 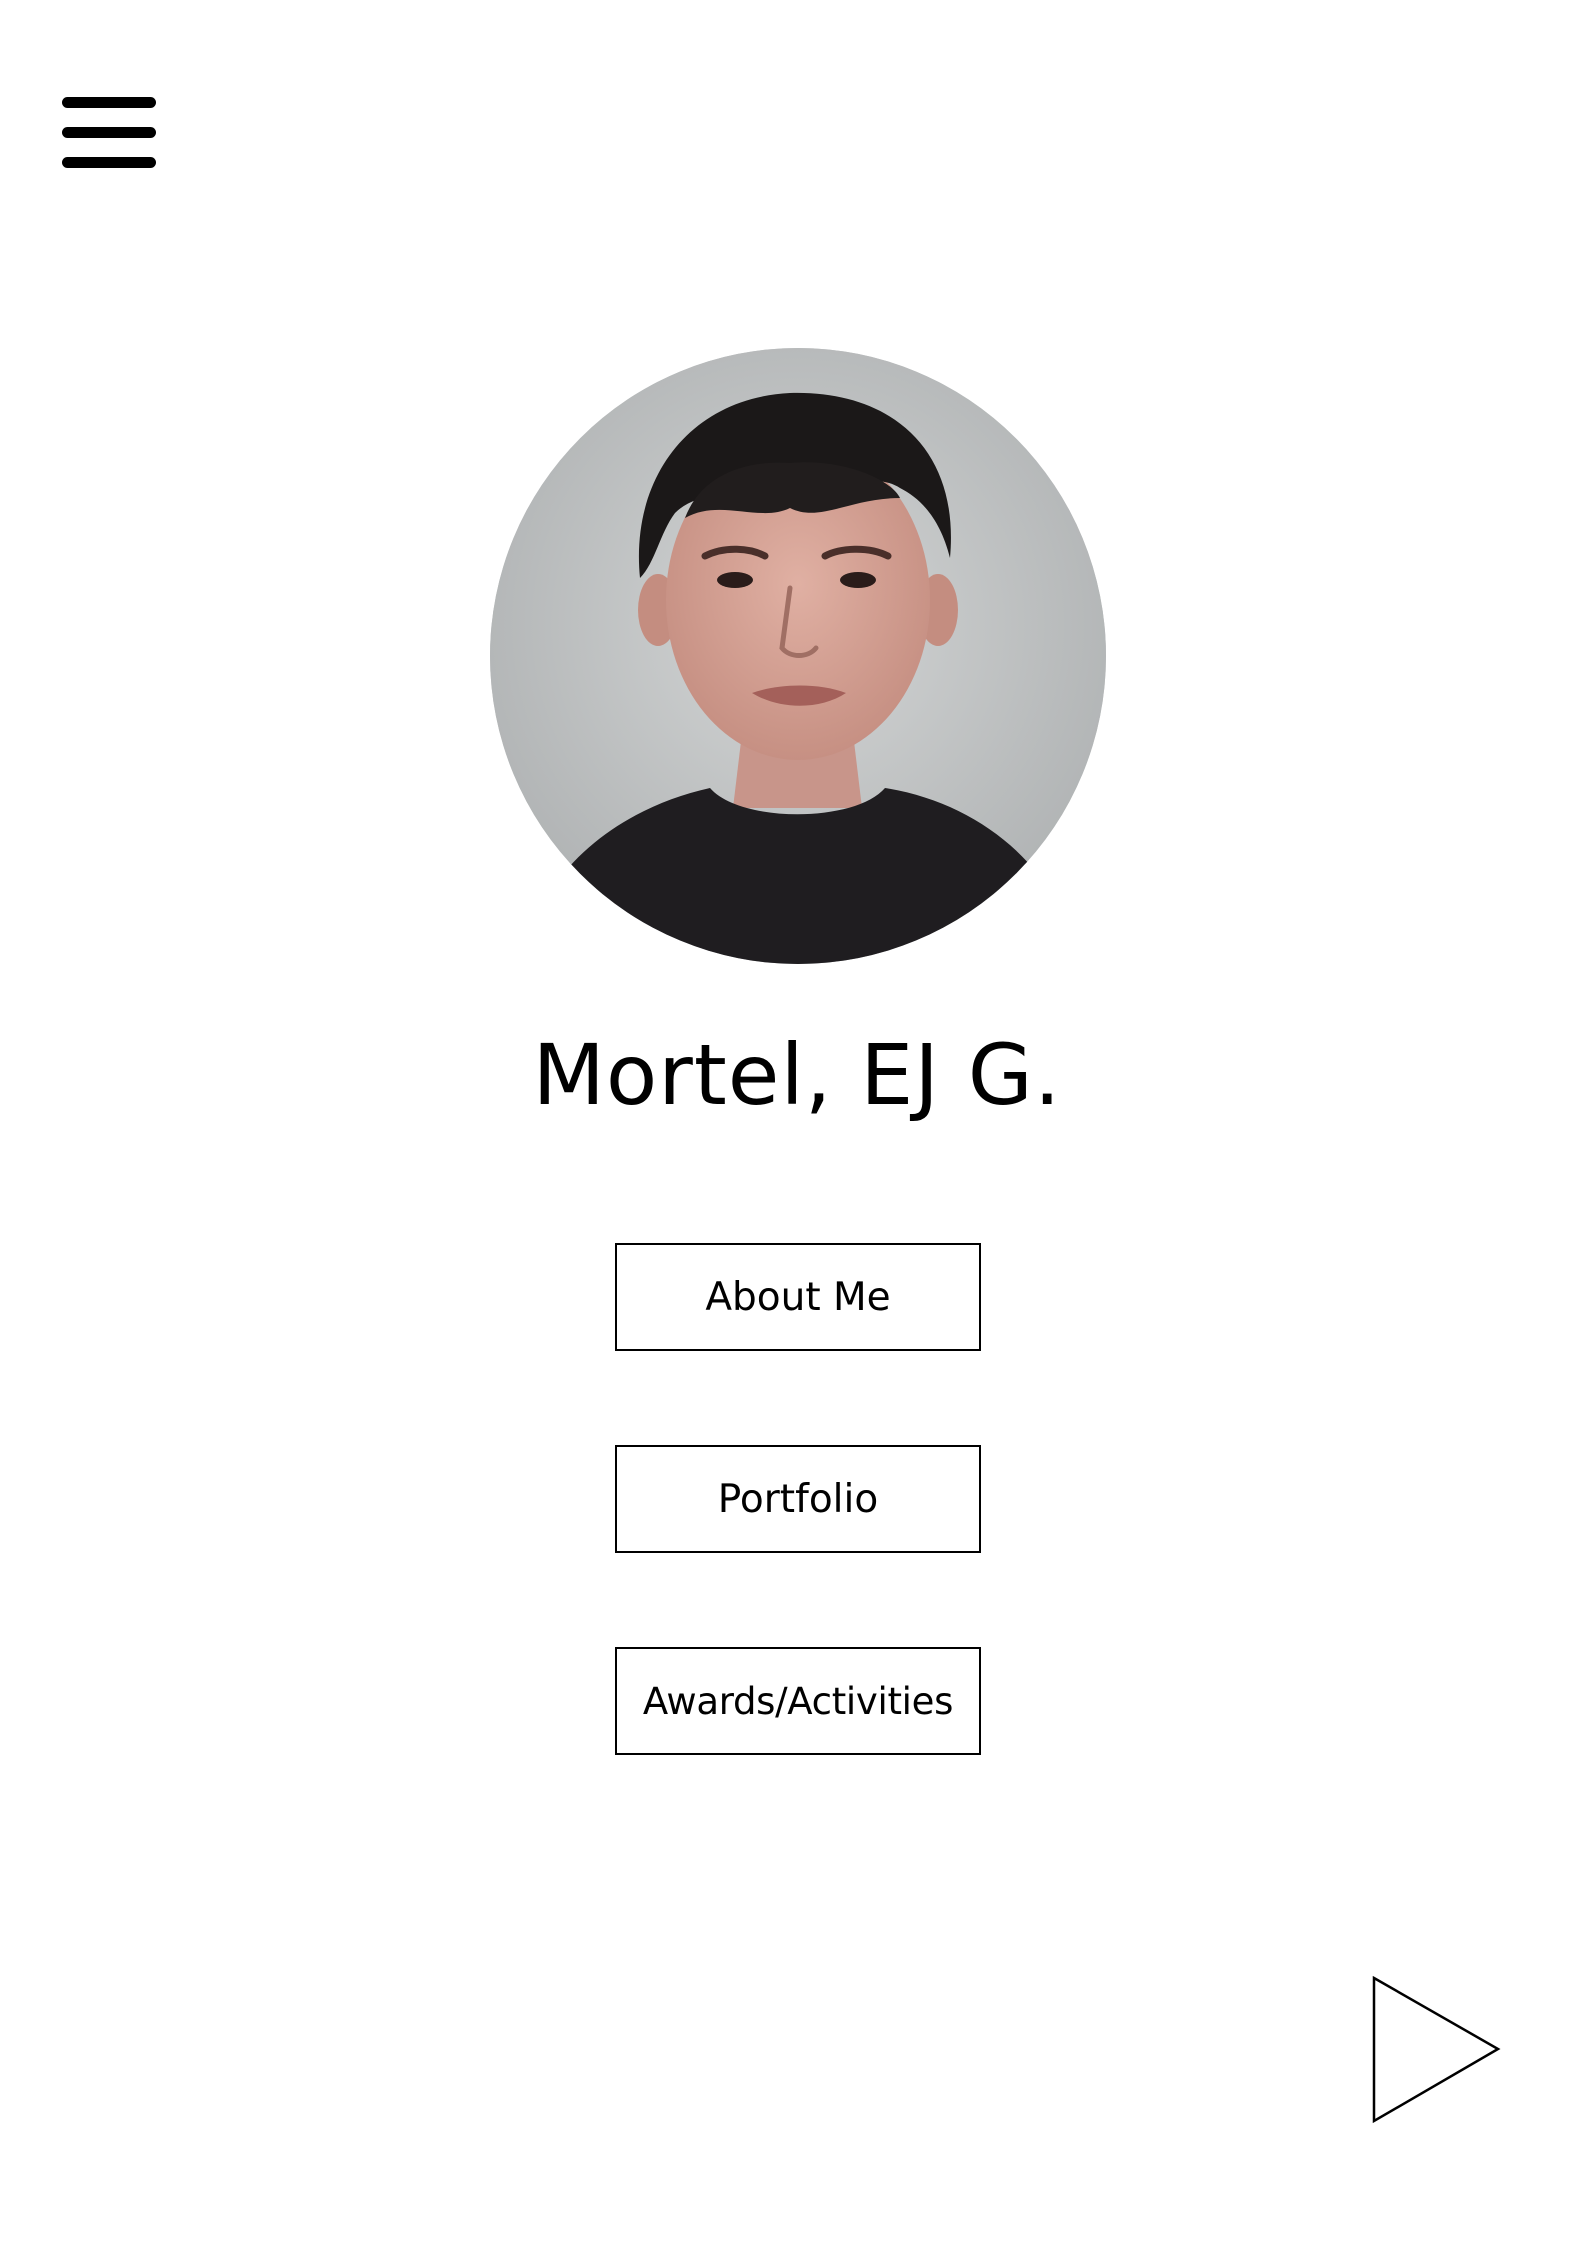 I want to click on portfolio-button: Portfolio, so click(x=798, y=1499).